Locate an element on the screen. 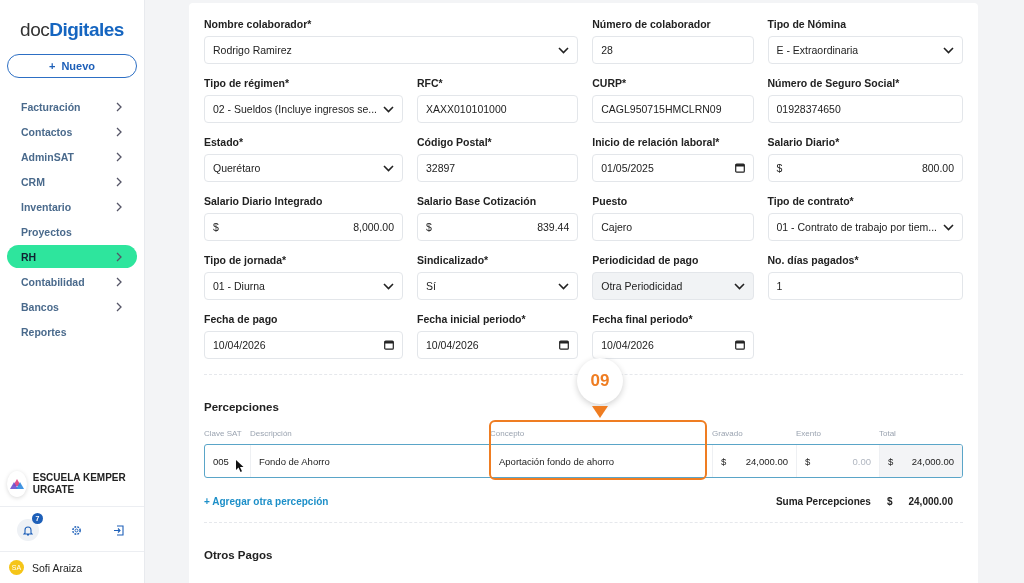  field-label: Puesto is located at coordinates (610, 201).